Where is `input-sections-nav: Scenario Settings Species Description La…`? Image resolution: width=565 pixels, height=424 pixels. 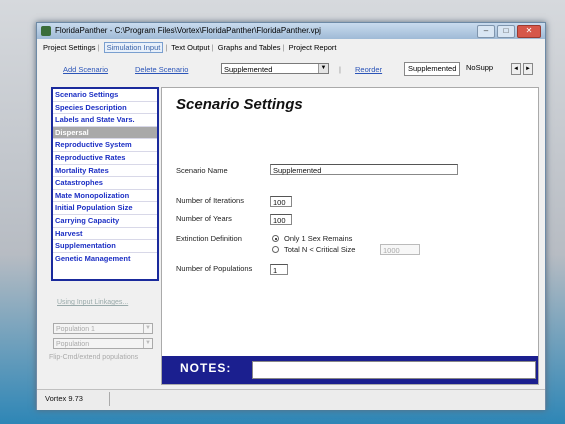
input-sections-nav: Scenario Settings Species Description La… is located at coordinates (105, 184).